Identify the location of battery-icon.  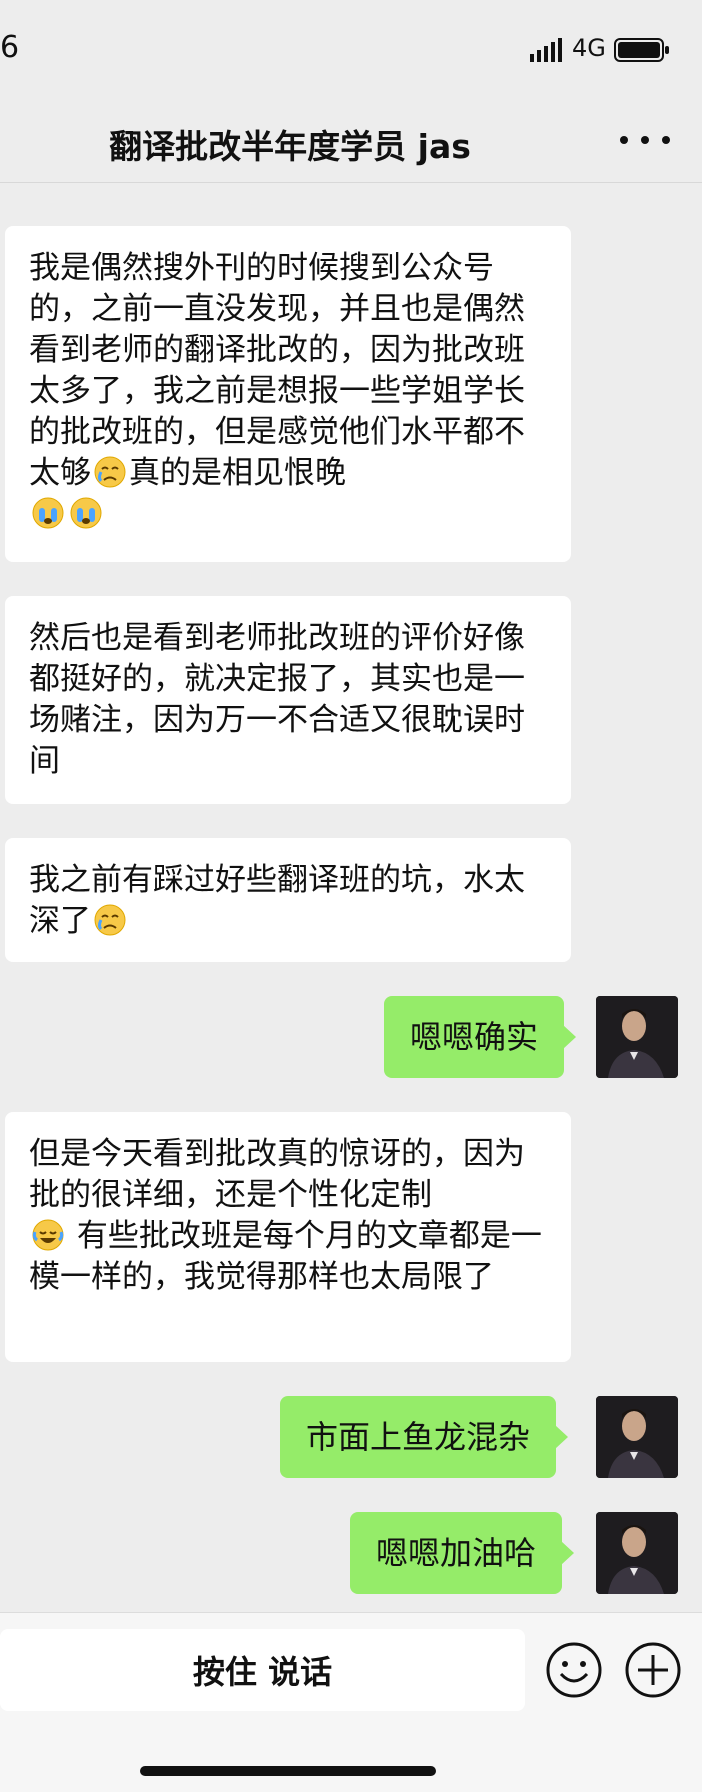
(641, 50).